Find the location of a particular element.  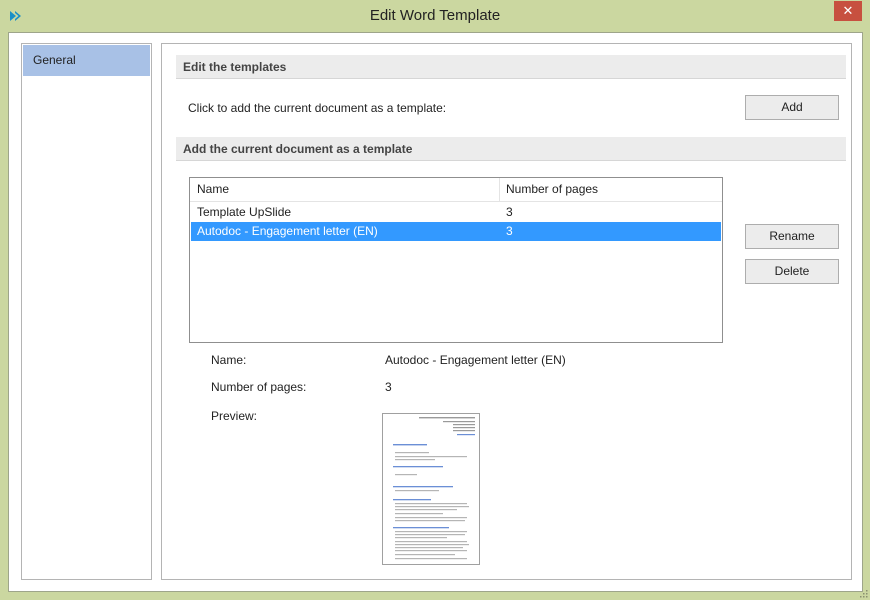

add-button: Add is located at coordinates (792, 107).